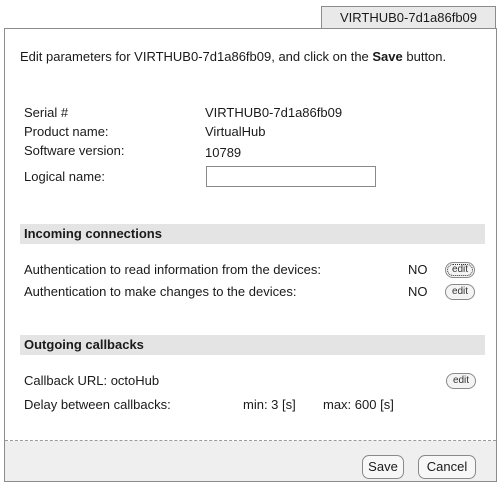 This screenshot has width=501, height=486. What do you see at coordinates (250, 440) in the screenshot?
I see `footer-divider` at bounding box center [250, 440].